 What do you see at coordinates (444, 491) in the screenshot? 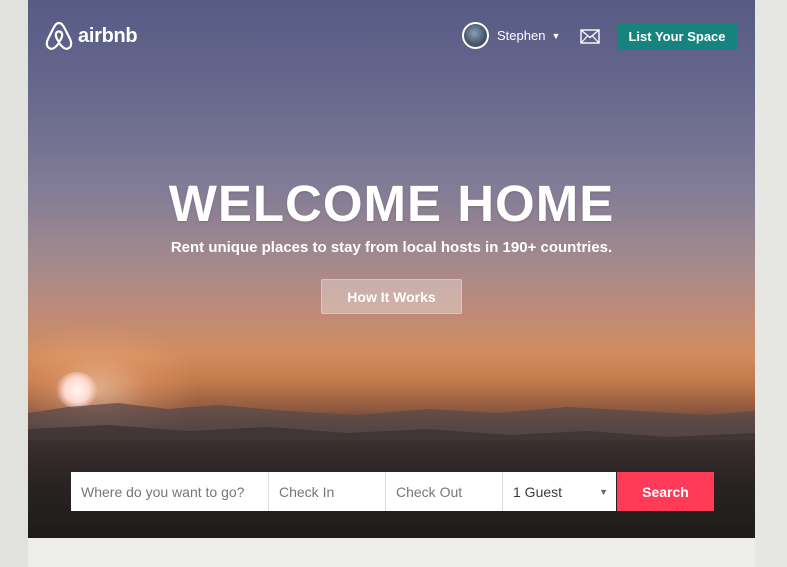
I see `check-out-input: Check Out` at bounding box center [444, 491].